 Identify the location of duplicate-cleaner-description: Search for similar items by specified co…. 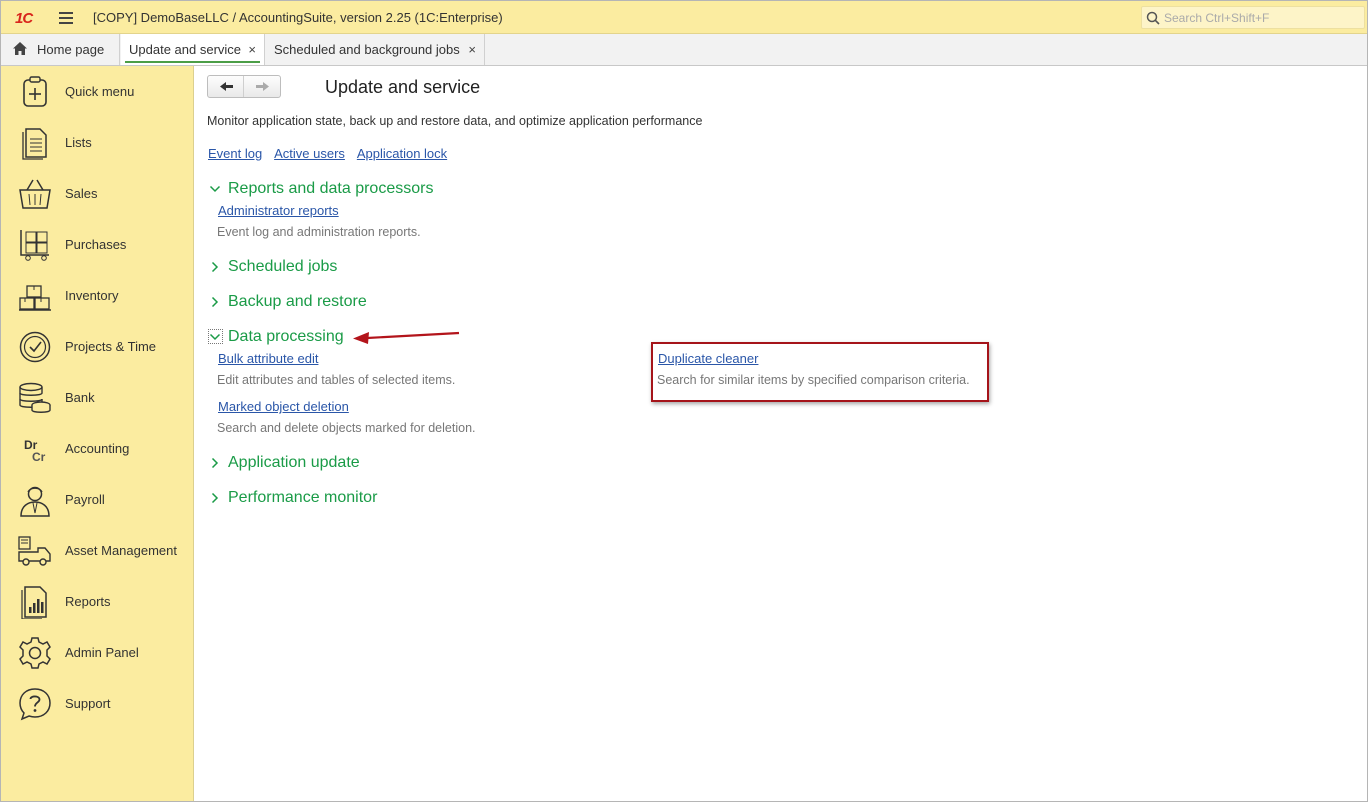
(813, 380).